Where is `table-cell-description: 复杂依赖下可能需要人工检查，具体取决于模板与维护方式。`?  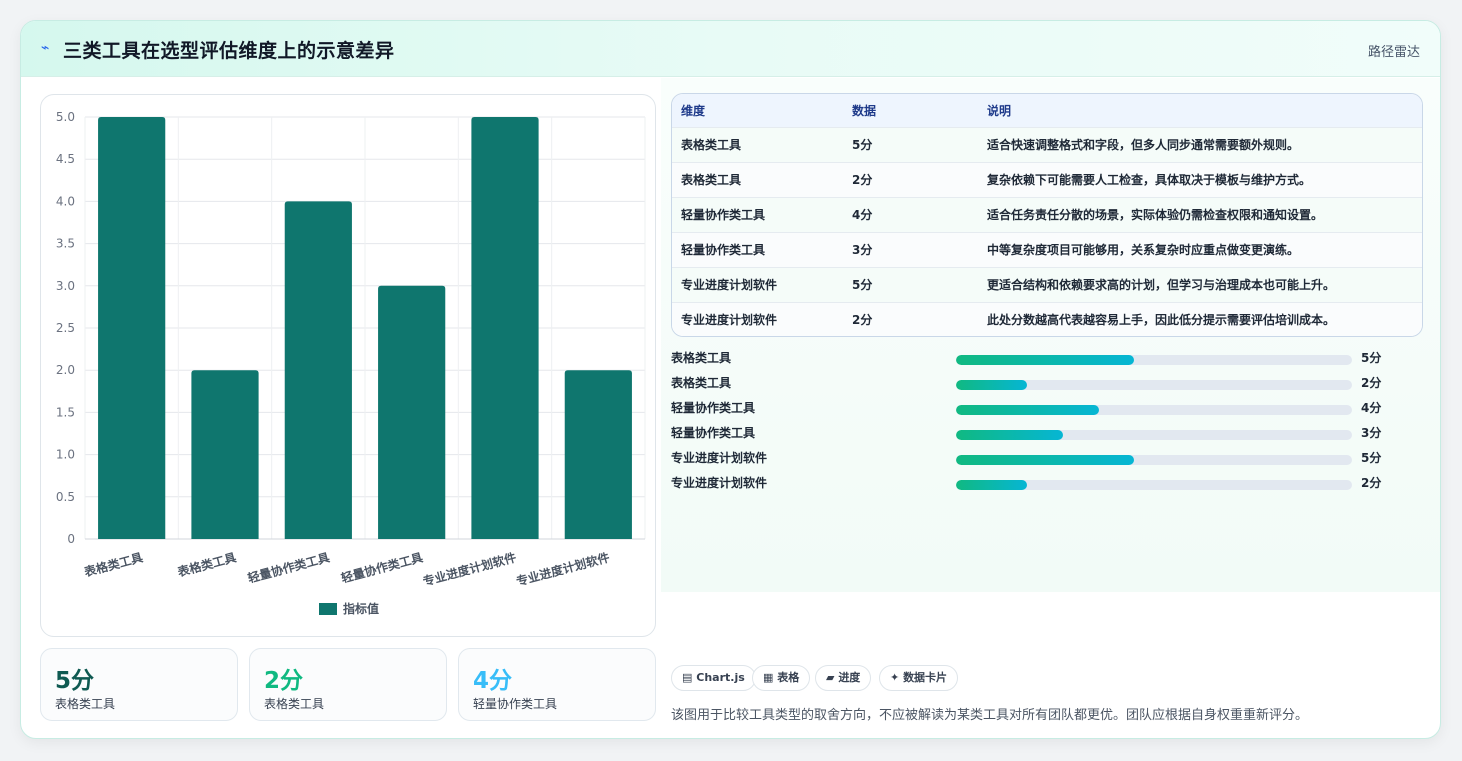
table-cell-description: 复杂依赖下可能需要人工检查，具体取决于模板与维护方式。 is located at coordinates (1149, 180).